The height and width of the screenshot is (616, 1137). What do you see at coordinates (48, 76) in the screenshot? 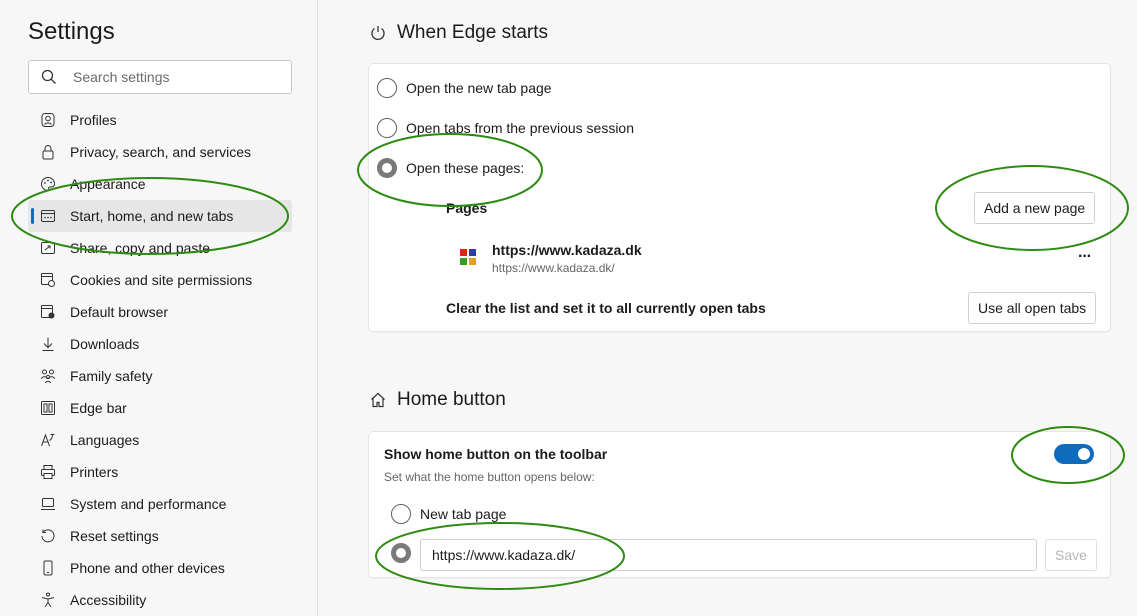
I see `search-icon` at bounding box center [48, 76].